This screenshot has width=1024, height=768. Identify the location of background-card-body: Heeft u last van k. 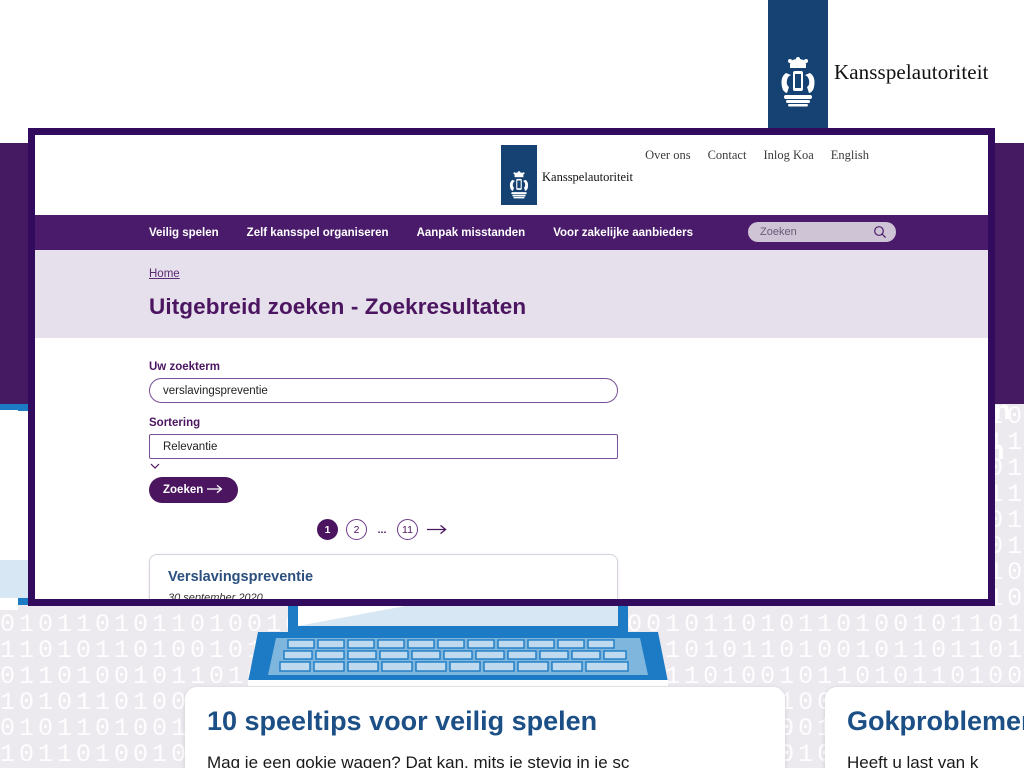
(913, 760).